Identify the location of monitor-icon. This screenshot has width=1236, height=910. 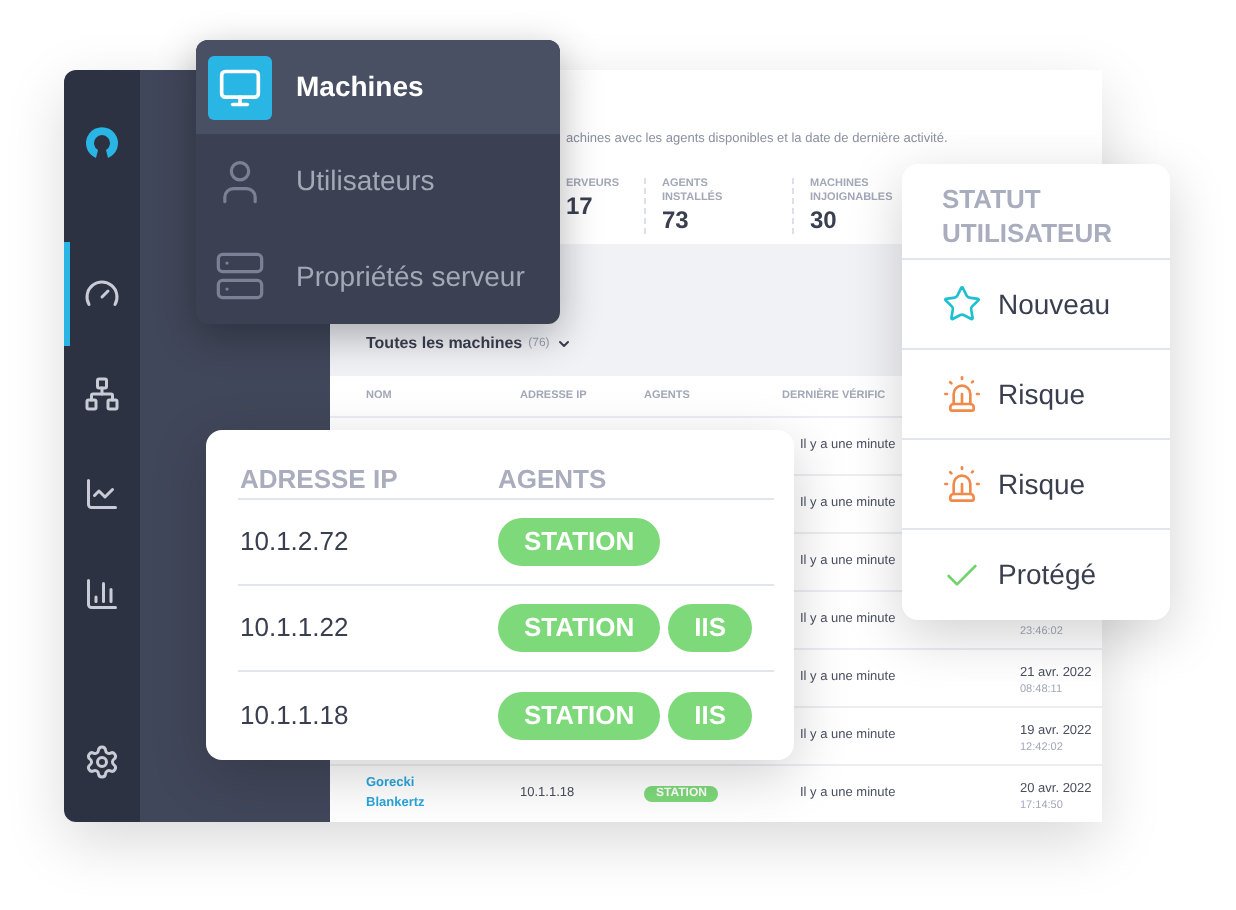
(240, 87).